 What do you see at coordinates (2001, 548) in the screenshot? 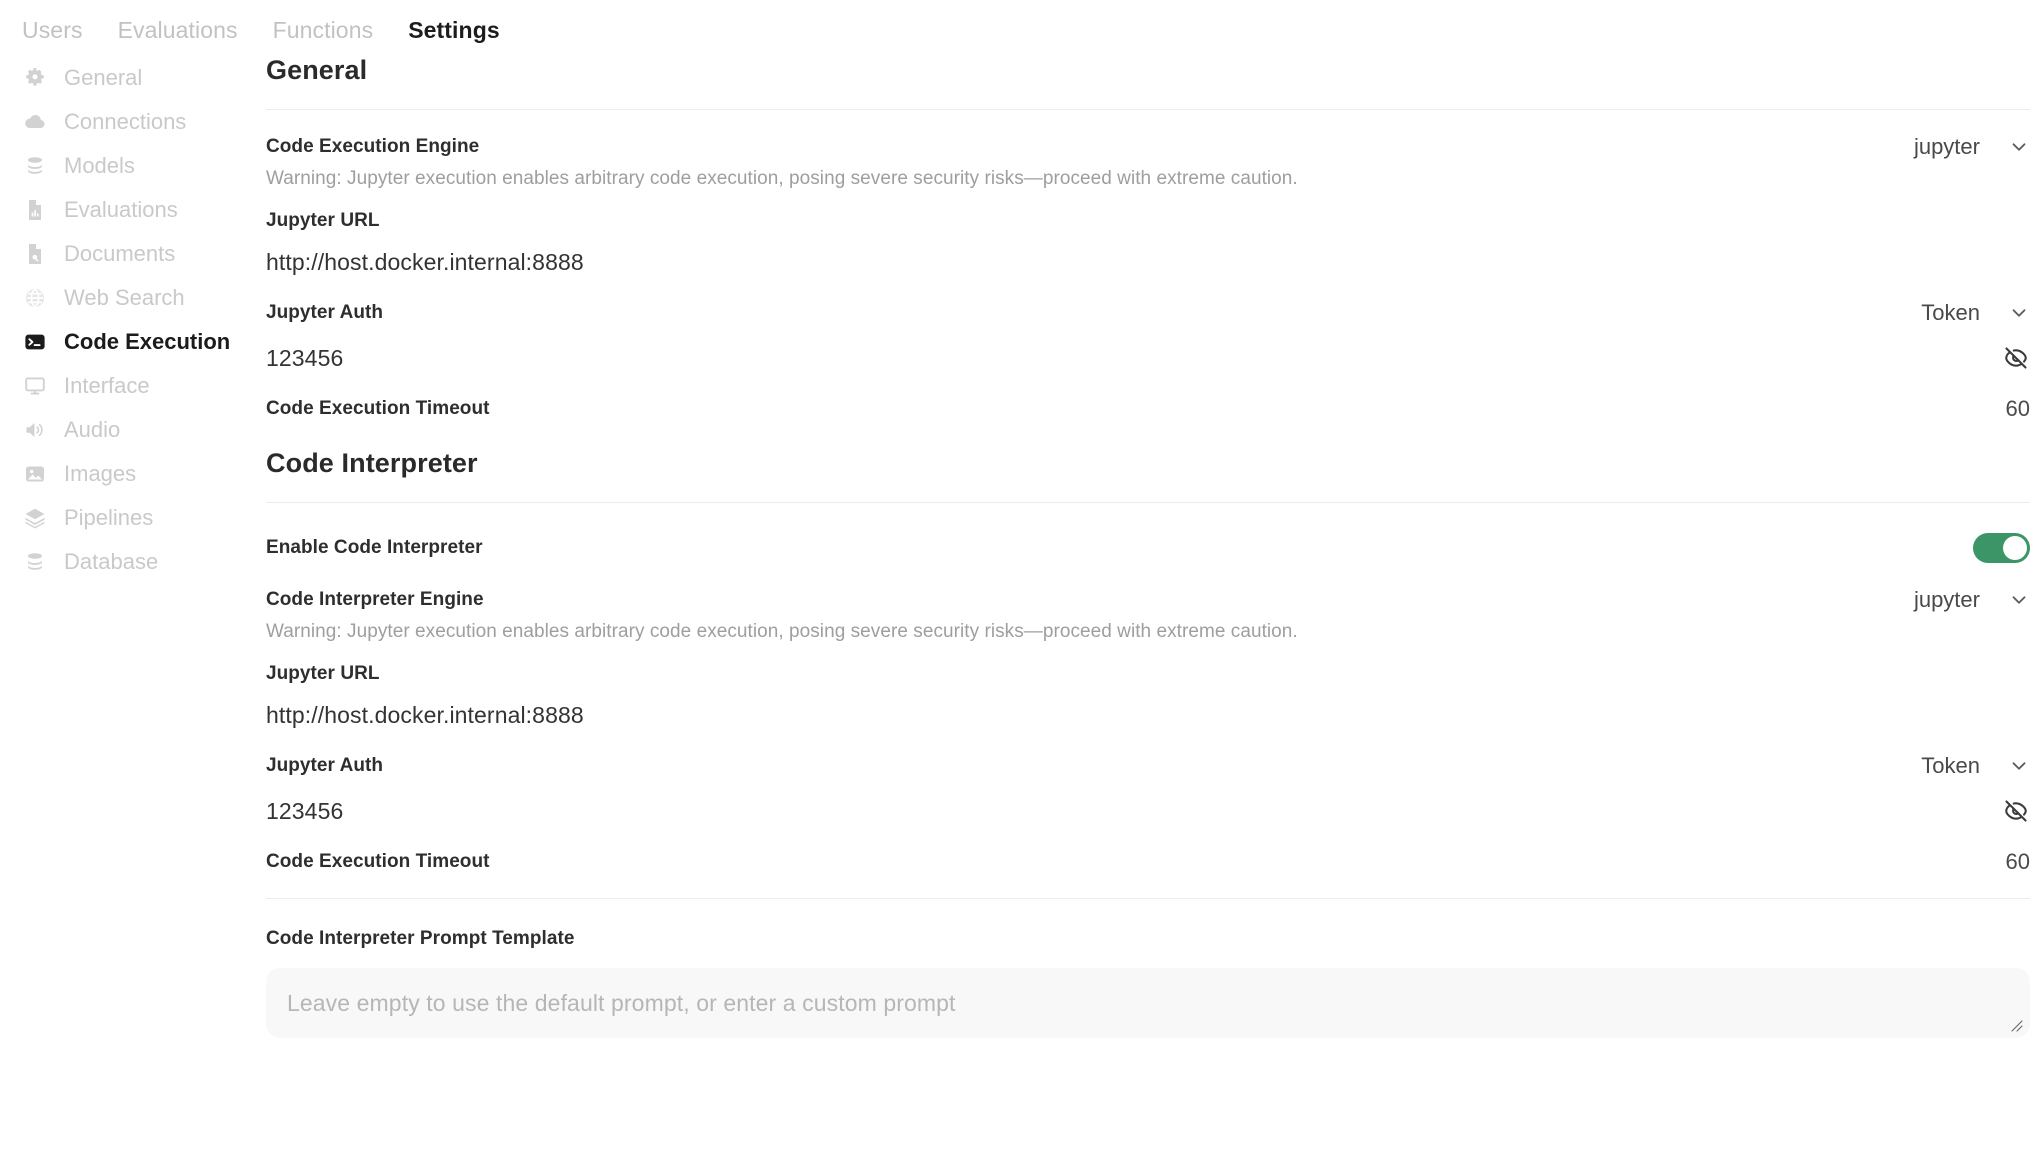
I see `enable-code-interpreter-toggle` at bounding box center [2001, 548].